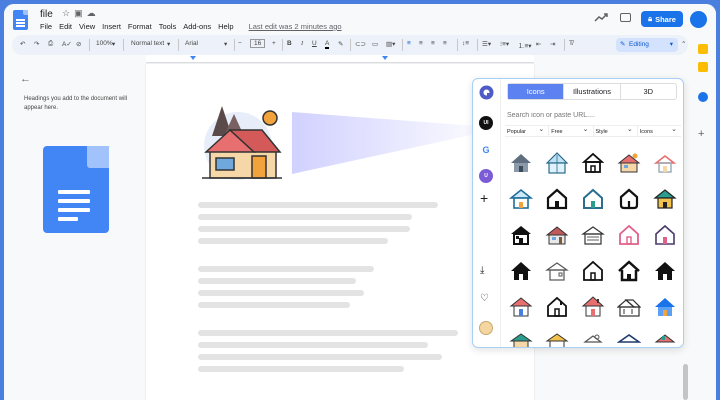 The height and width of the screenshot is (400, 720). Describe the element at coordinates (601, 17) in the screenshot. I see `activity-trend-icon` at that location.